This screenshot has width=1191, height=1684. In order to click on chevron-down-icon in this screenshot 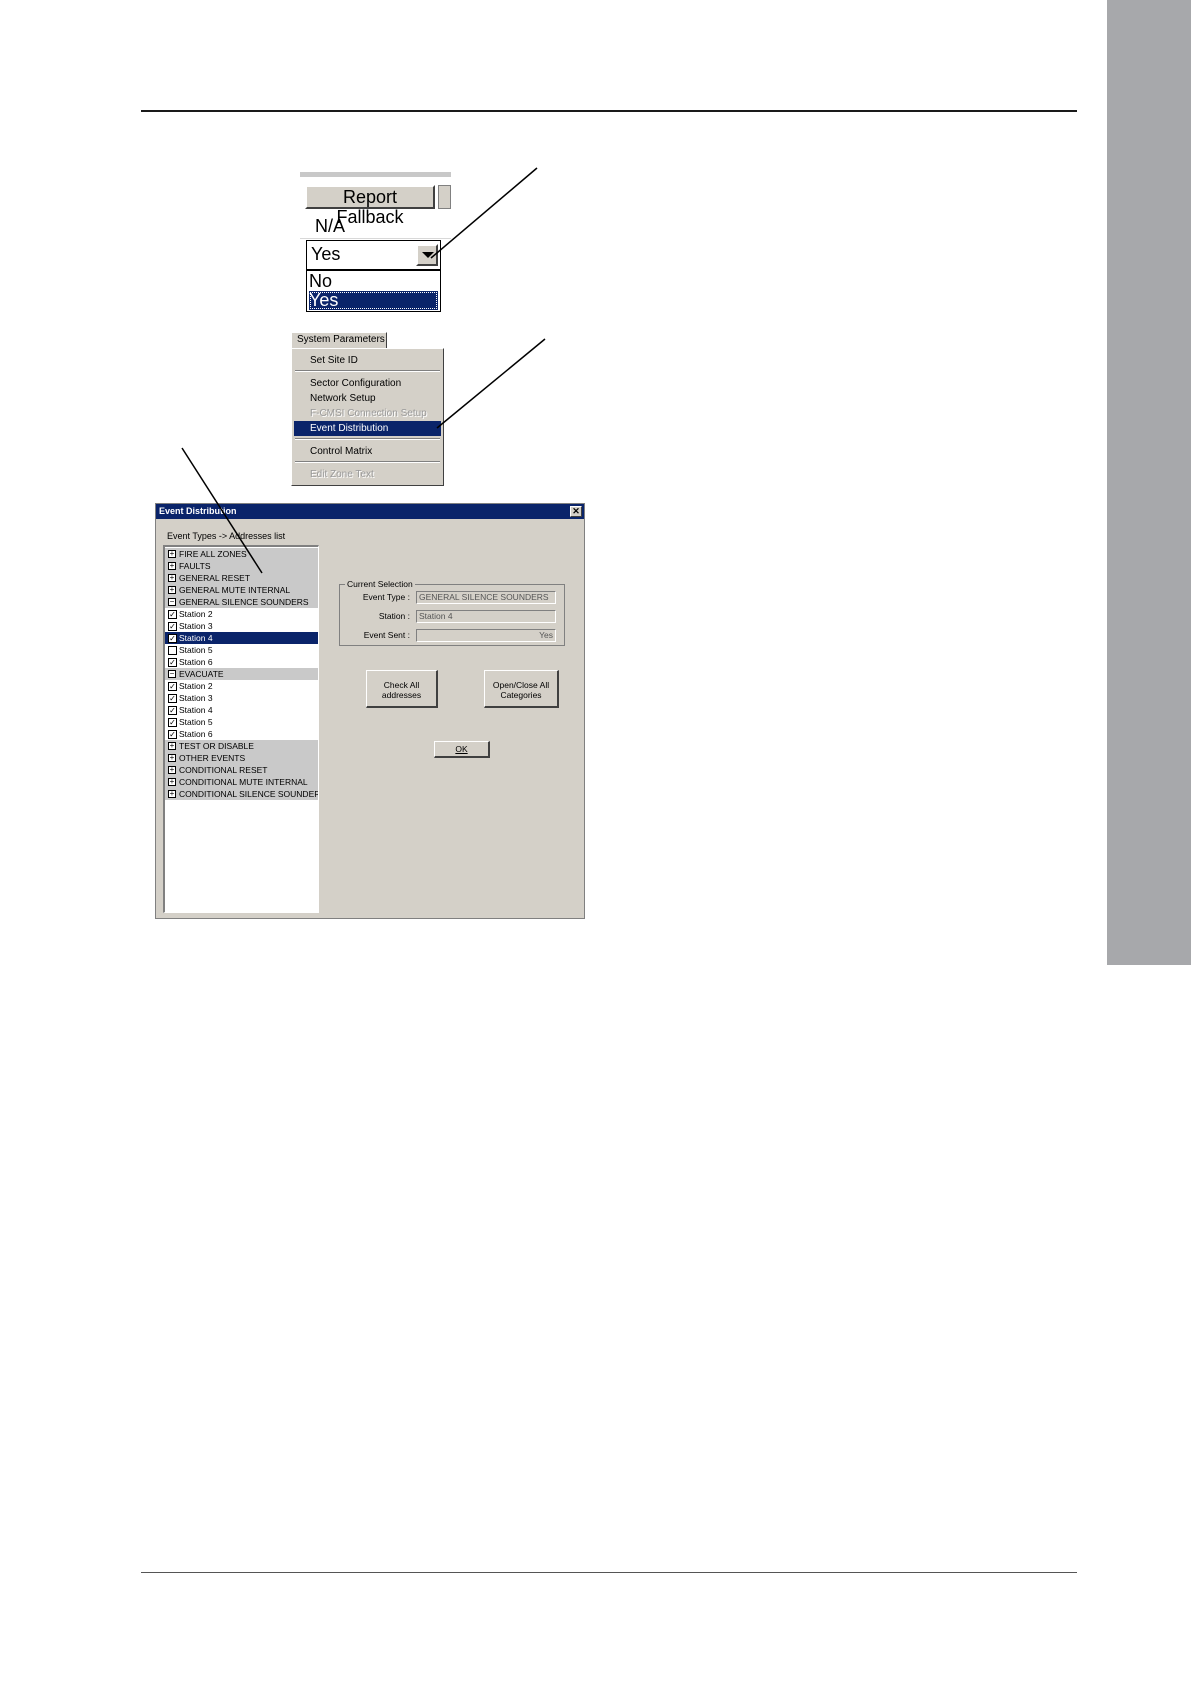, I will do `click(428, 255)`.